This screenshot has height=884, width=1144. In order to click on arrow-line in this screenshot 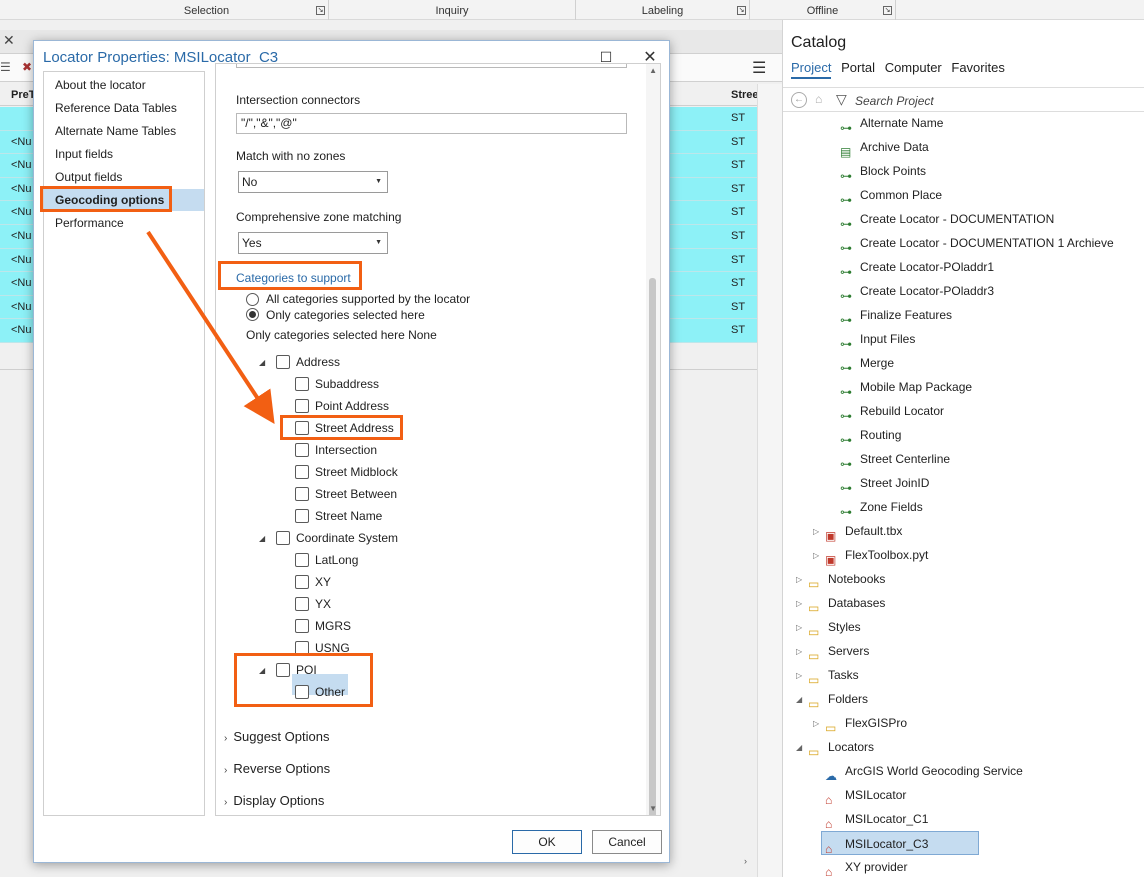, I will do `click(210, 327)`.